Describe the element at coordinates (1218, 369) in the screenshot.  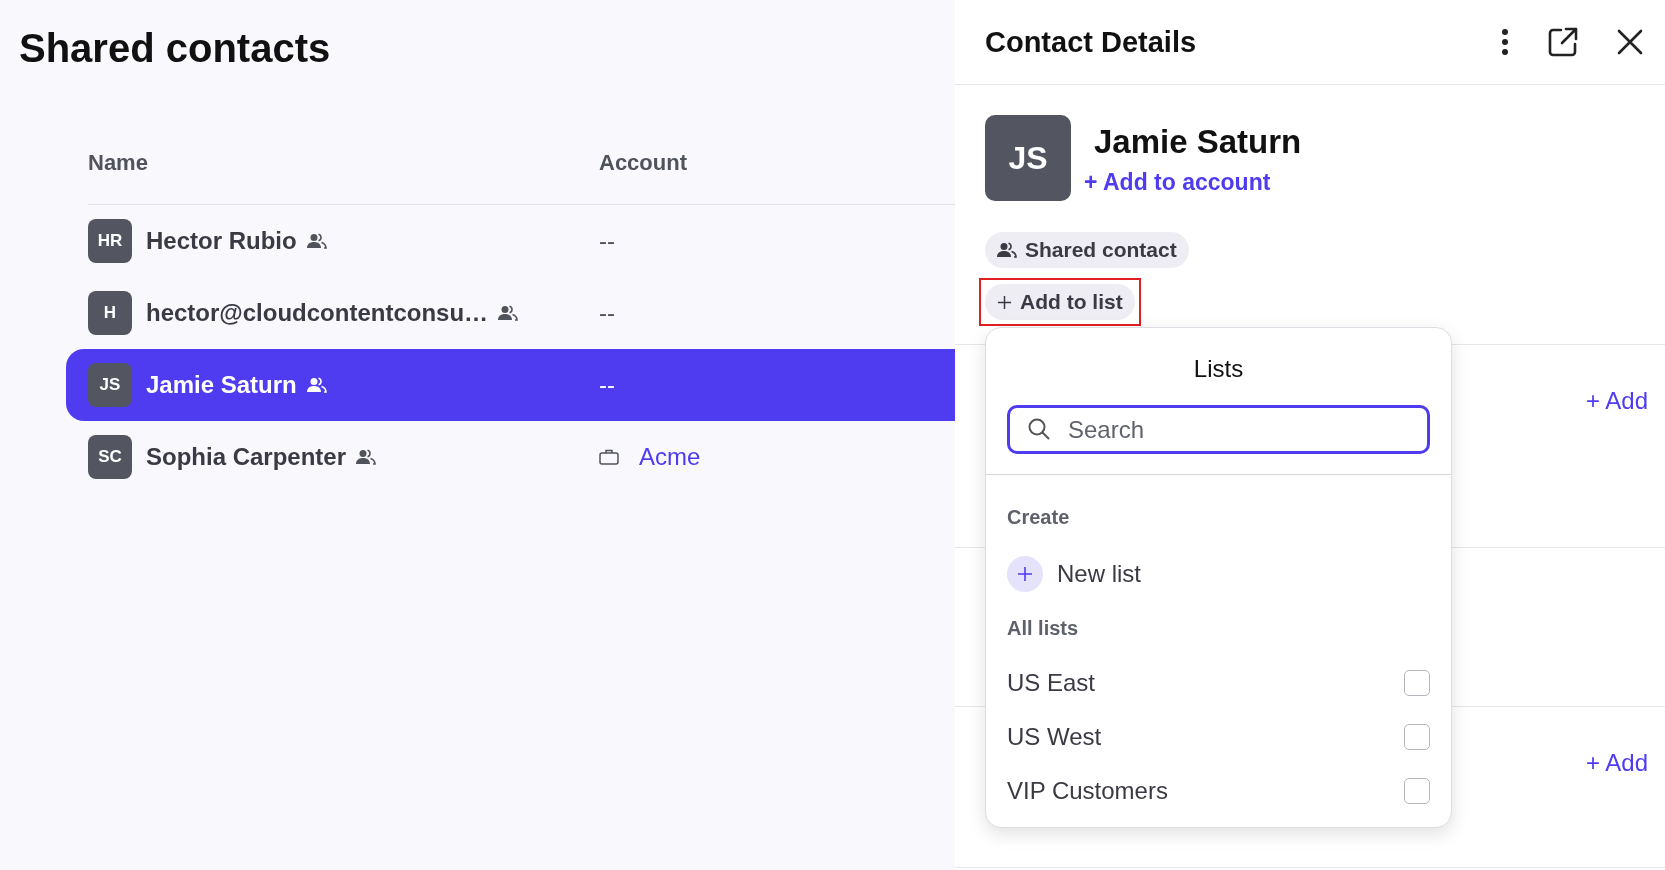
I see `dropdown-title: Lists` at that location.